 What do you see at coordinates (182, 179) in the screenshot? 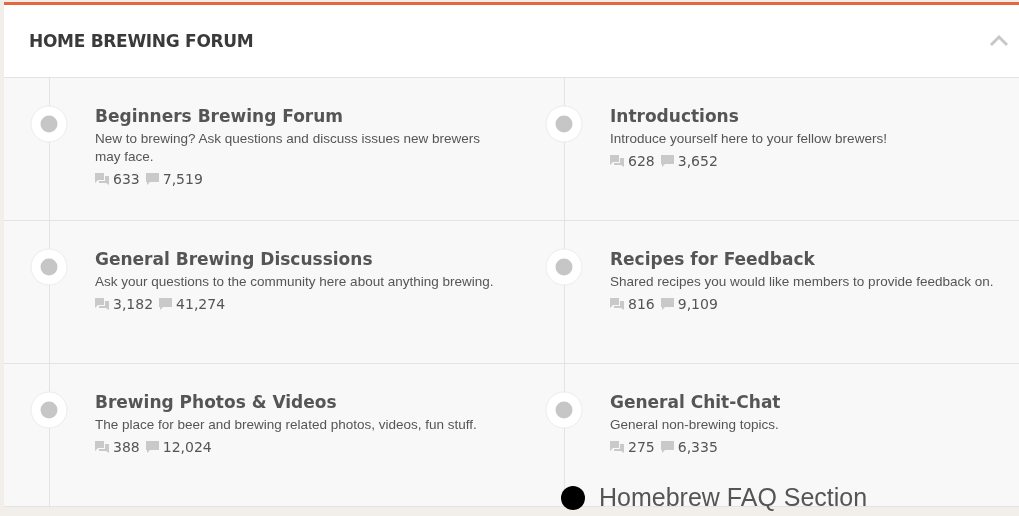
I see `message-count: 7,519` at bounding box center [182, 179].